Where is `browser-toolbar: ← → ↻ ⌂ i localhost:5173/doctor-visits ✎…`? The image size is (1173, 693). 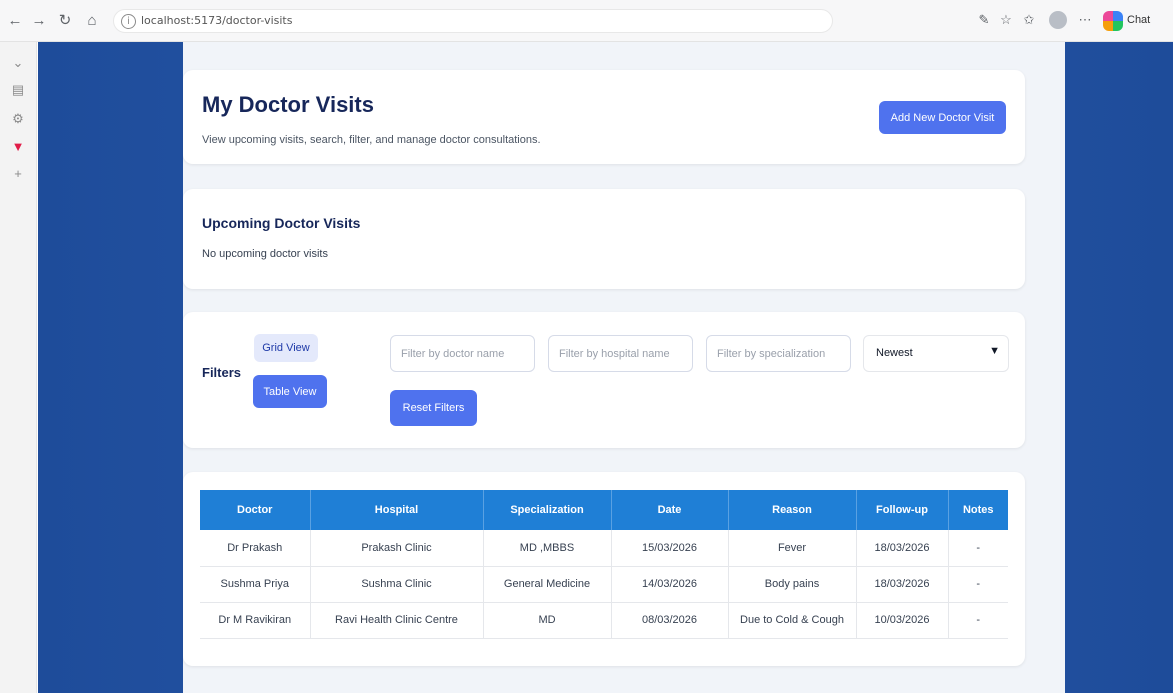
browser-toolbar: ← → ↻ ⌂ i localhost:5173/doctor-visits ✎… is located at coordinates (586, 21).